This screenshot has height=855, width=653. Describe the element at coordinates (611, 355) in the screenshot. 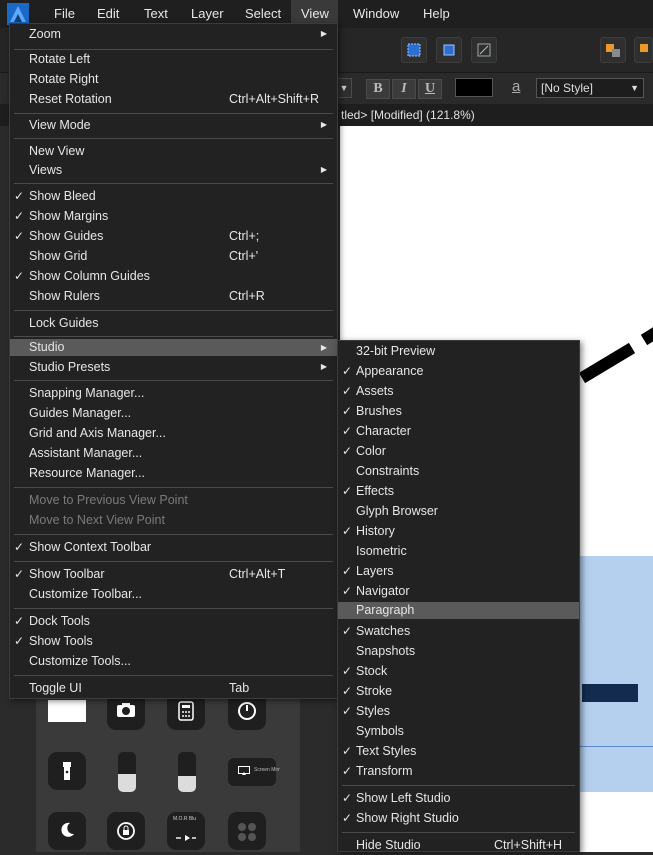

I see `dashed-line-shape` at that location.